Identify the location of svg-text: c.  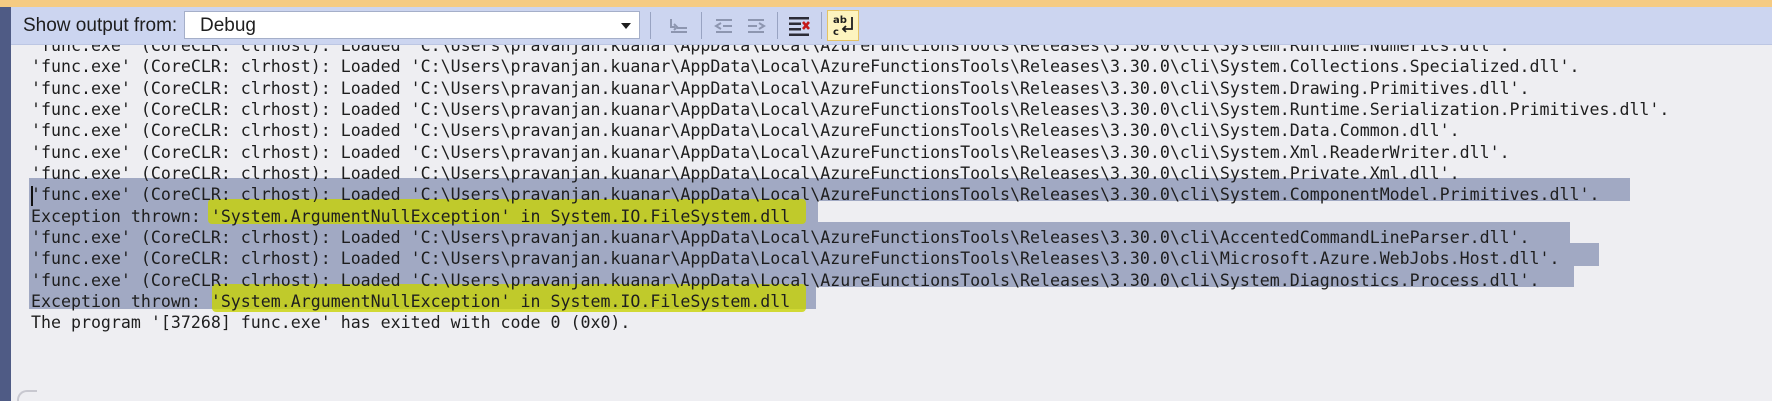
(836, 32).